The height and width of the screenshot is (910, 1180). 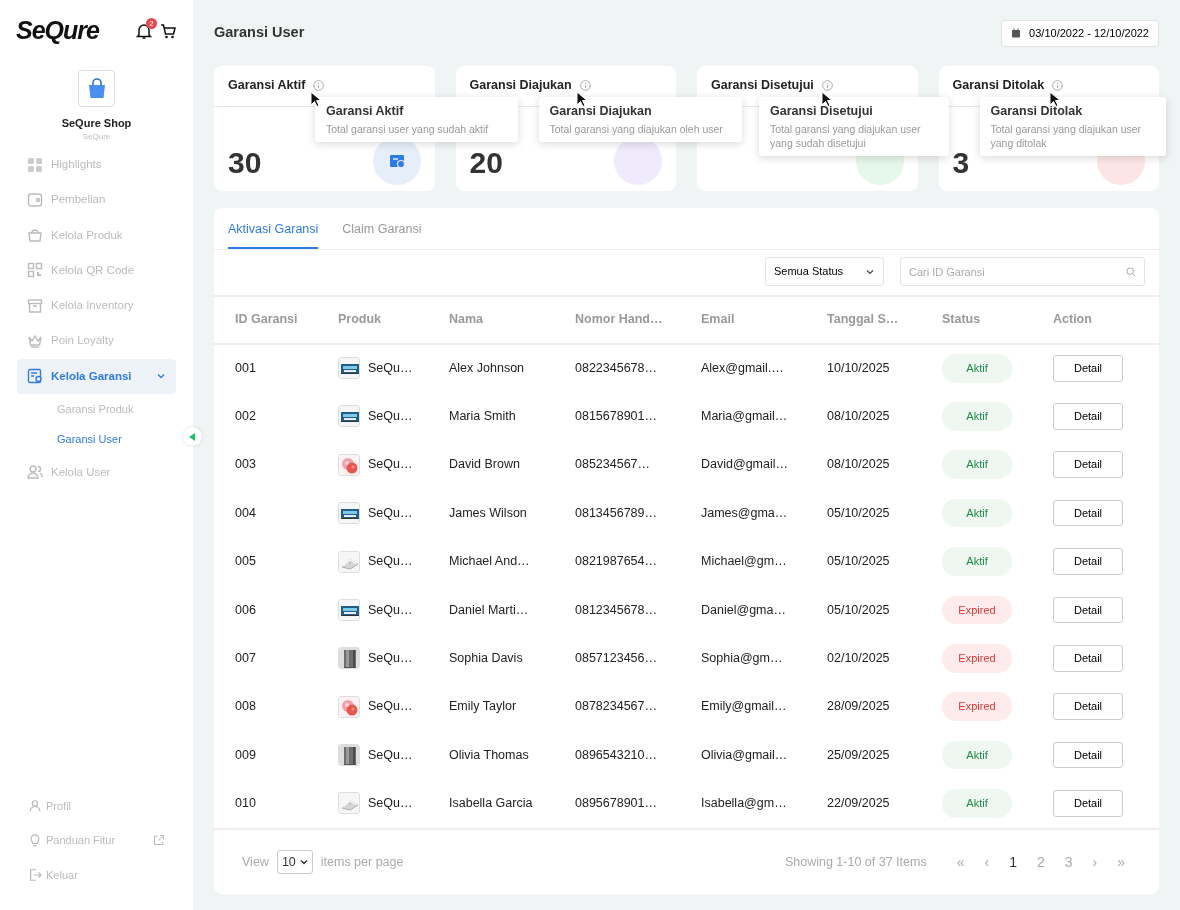 What do you see at coordinates (858, 754) in the screenshot?
I see `table-cell: 25/09/2025` at bounding box center [858, 754].